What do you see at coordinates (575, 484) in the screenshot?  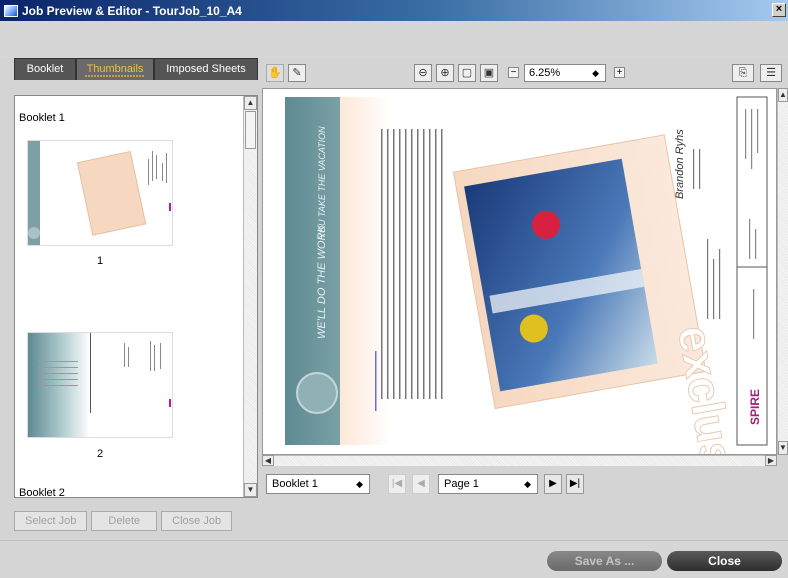 I see `last-page-icon: ▶|` at bounding box center [575, 484].